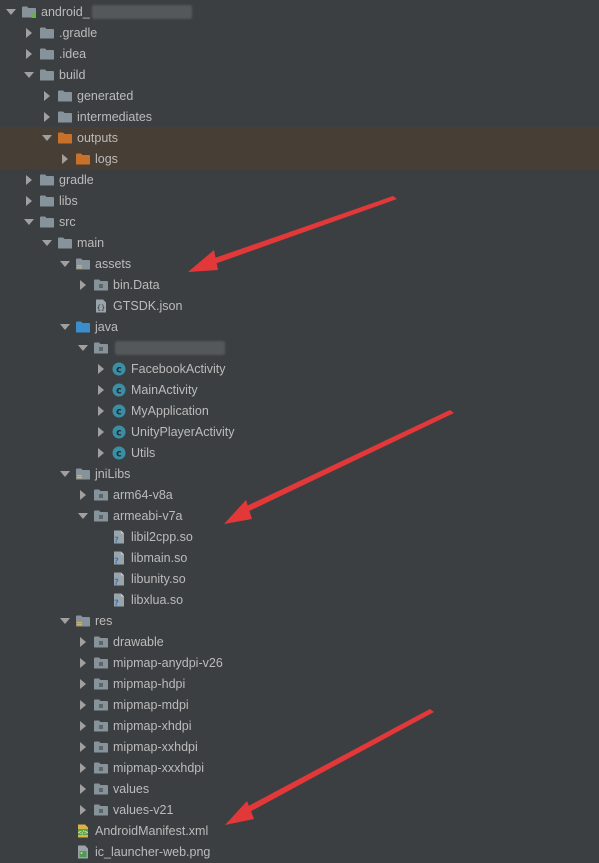  Describe the element at coordinates (299, 95) in the screenshot. I see `tree-row: generated` at that location.